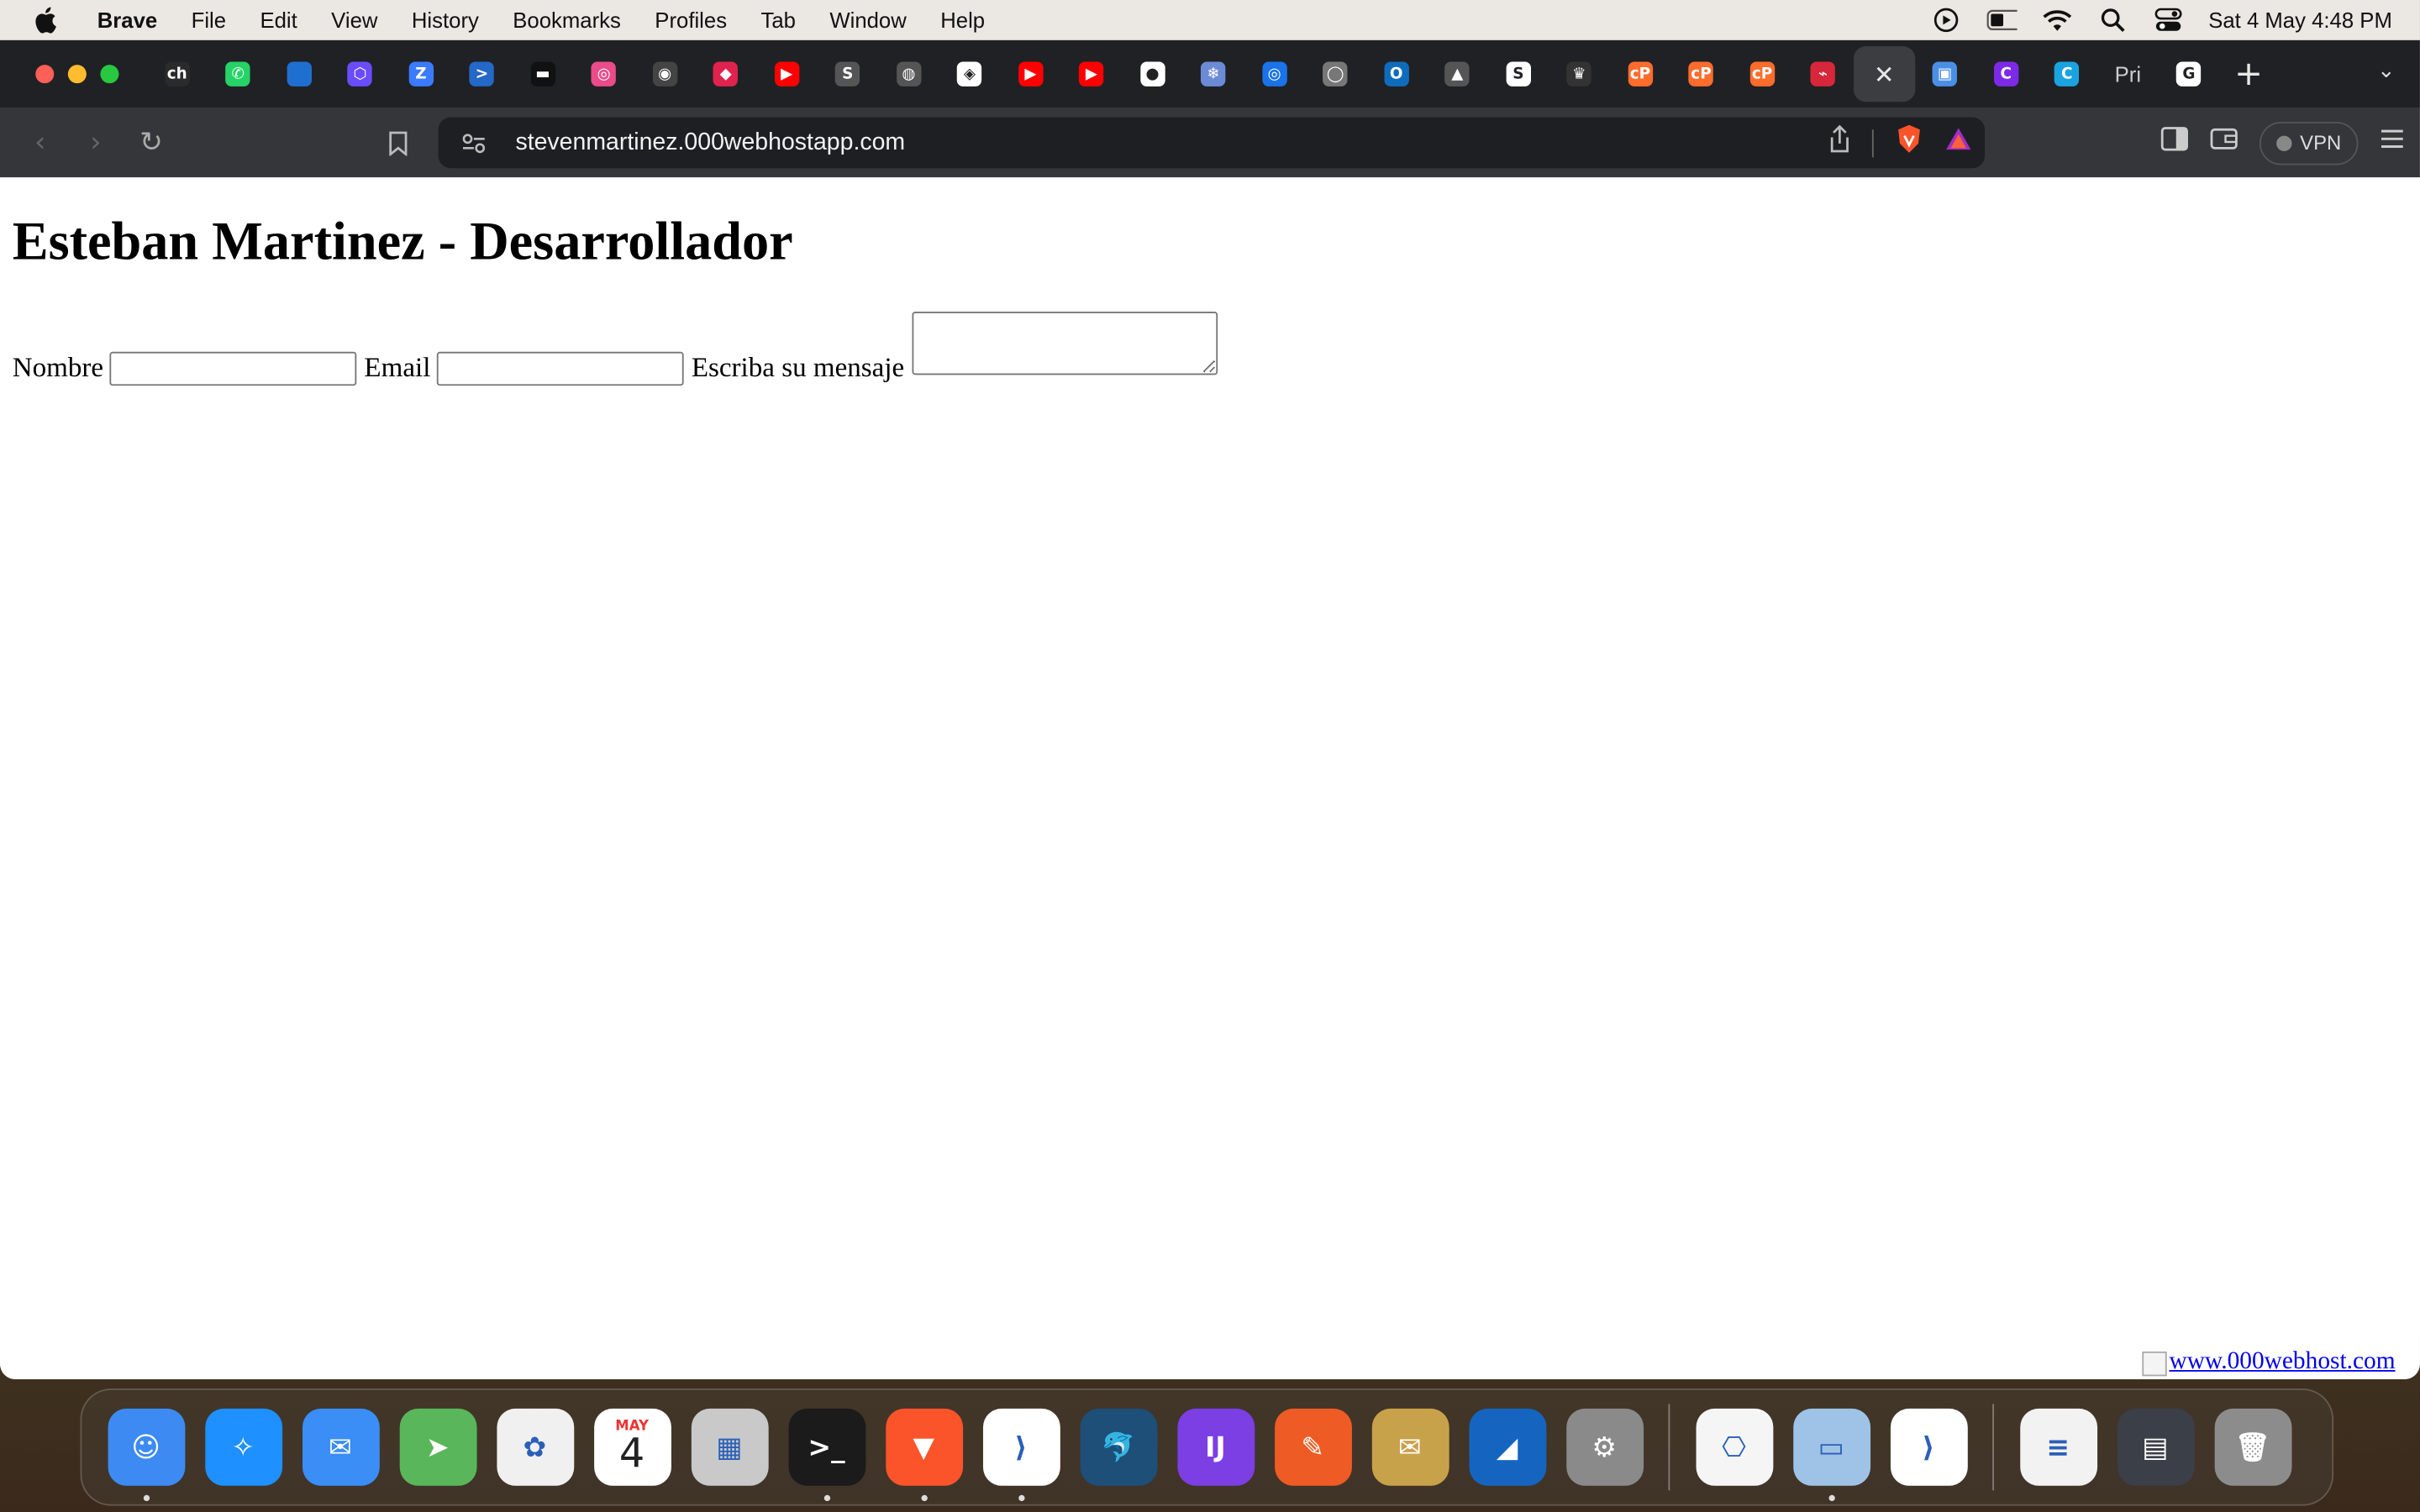 The width and height of the screenshot is (2420, 1512). I want to click on mail-icon: ✉, so click(340, 1447).